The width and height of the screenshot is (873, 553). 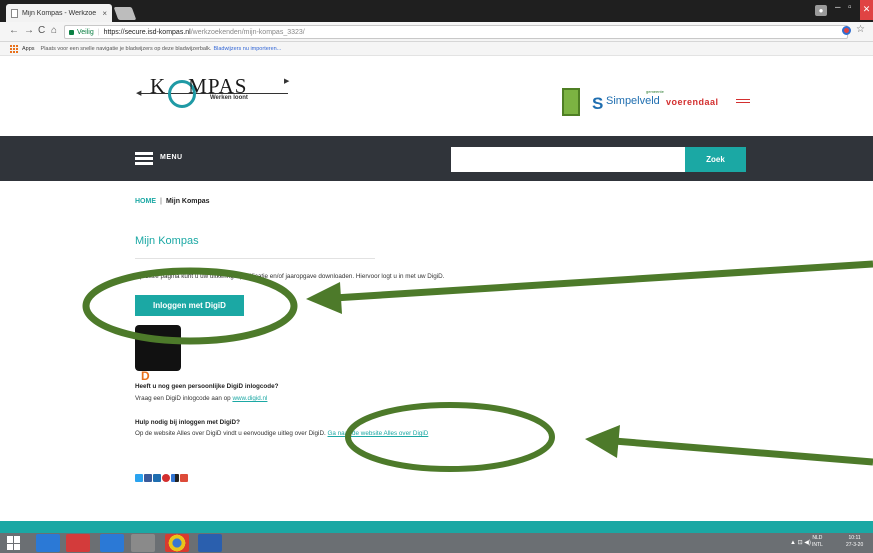 I want to click on page-icon, so click(x=14, y=13).